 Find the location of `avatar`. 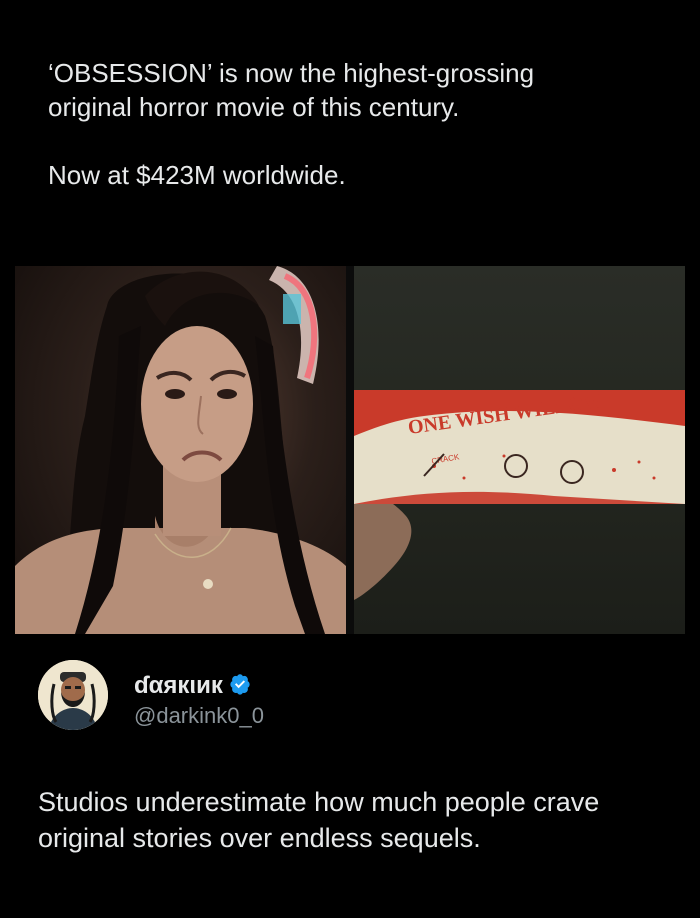

avatar is located at coordinates (73, 695).